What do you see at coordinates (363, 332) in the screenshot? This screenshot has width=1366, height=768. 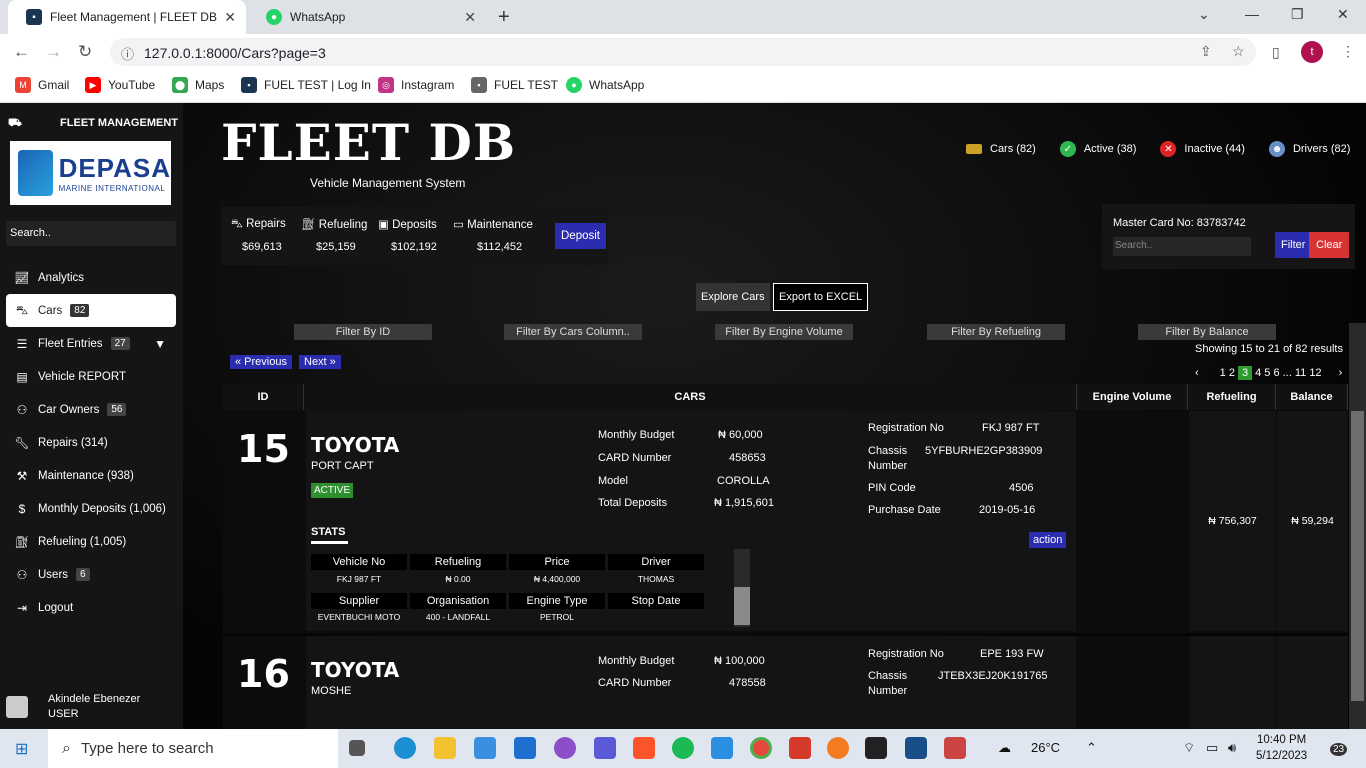 I see `filter-by-id: Filter By ID` at bounding box center [363, 332].